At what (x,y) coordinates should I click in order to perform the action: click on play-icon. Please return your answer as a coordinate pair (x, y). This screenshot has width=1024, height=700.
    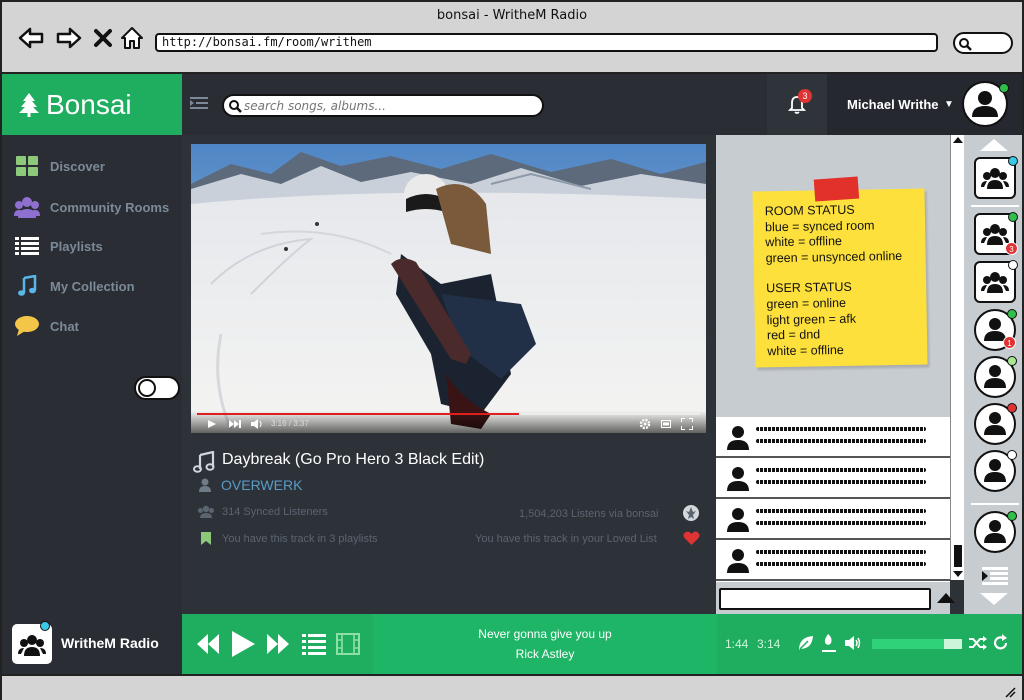
    Looking at the image, I should click on (243, 644).